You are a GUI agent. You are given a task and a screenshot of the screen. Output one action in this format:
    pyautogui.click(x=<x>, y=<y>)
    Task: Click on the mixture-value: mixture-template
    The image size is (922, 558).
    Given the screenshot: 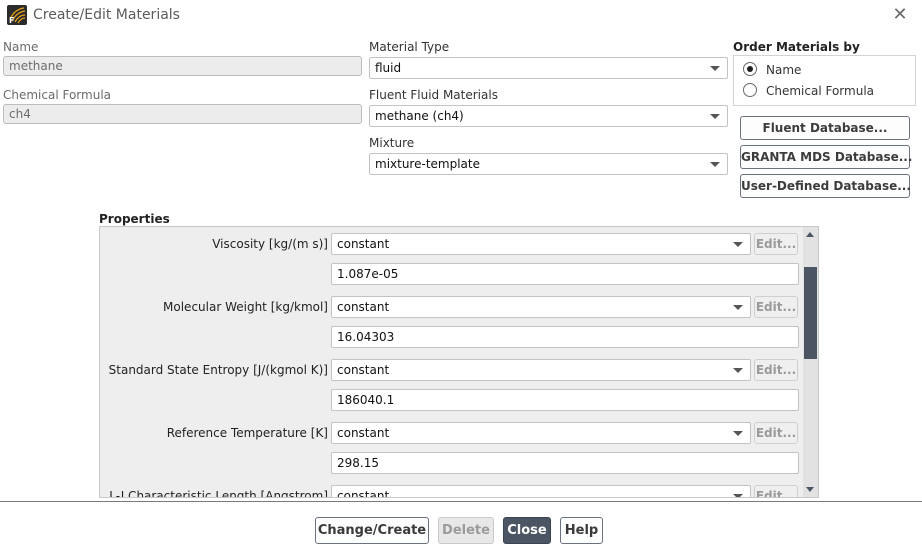 What is the action you would take?
    pyautogui.click(x=427, y=164)
    